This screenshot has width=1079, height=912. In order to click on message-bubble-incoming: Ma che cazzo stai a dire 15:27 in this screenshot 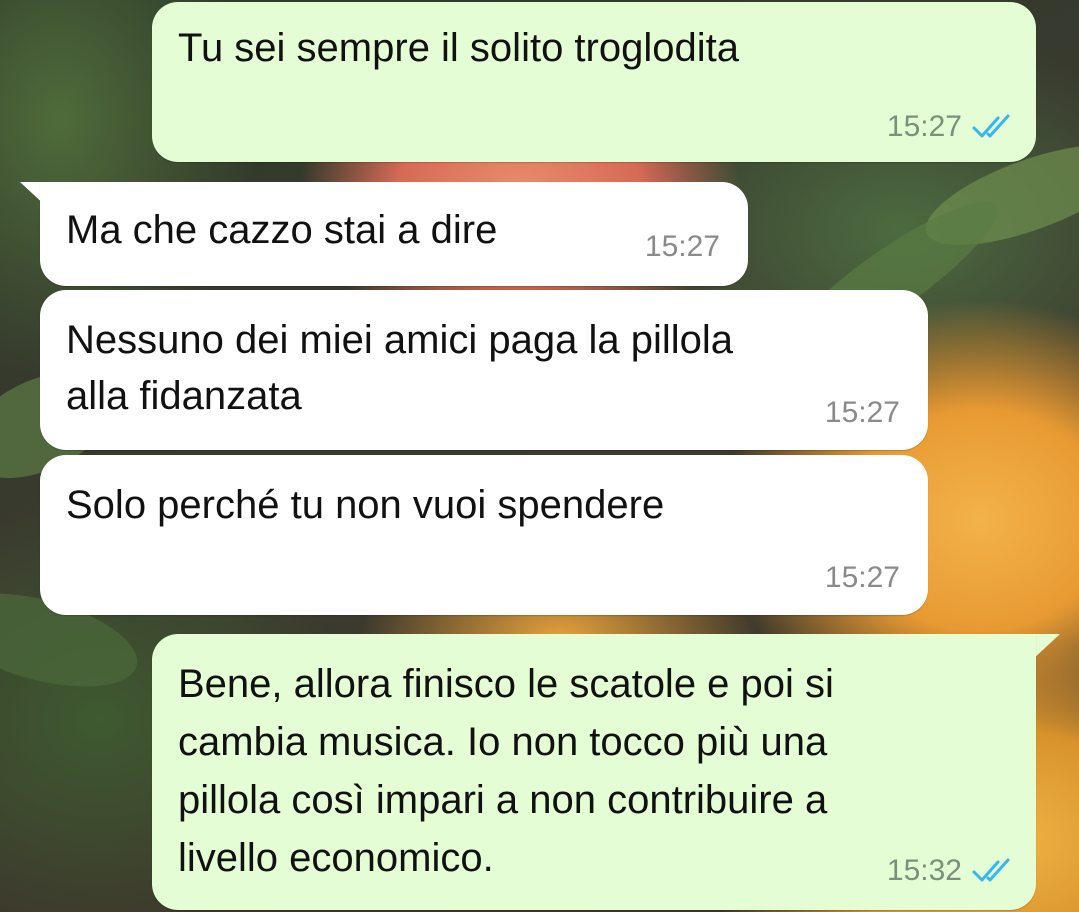, I will do `click(394, 234)`.